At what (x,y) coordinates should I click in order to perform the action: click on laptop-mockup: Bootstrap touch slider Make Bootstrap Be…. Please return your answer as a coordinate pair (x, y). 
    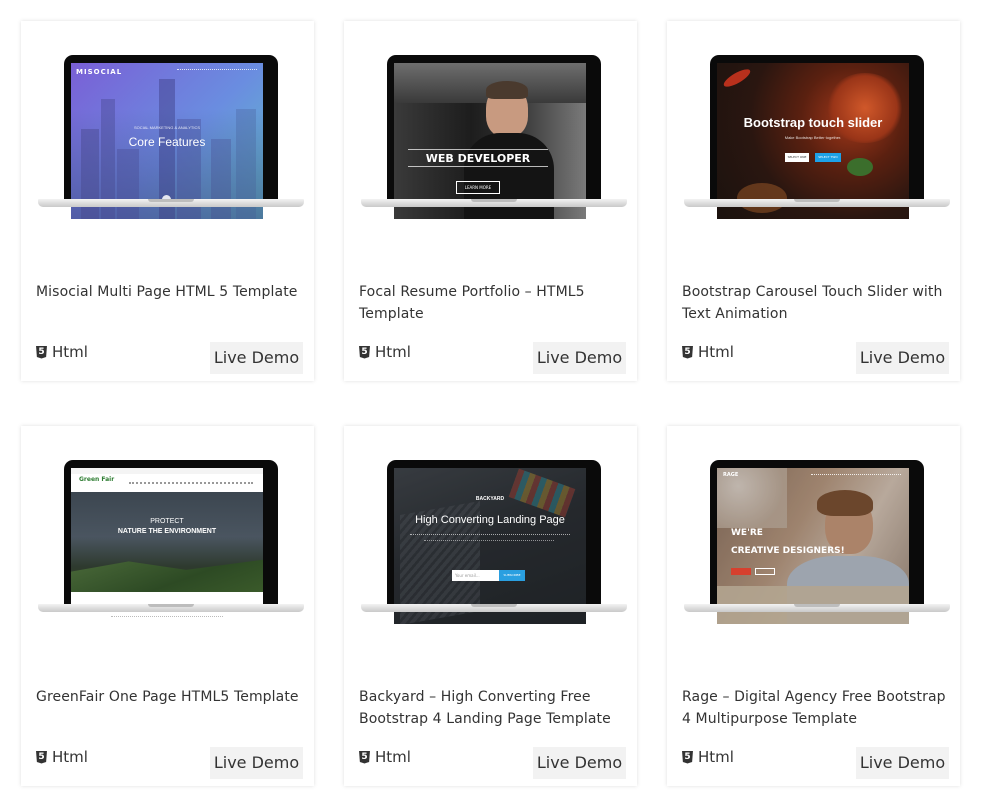
    Looking at the image, I should click on (817, 148).